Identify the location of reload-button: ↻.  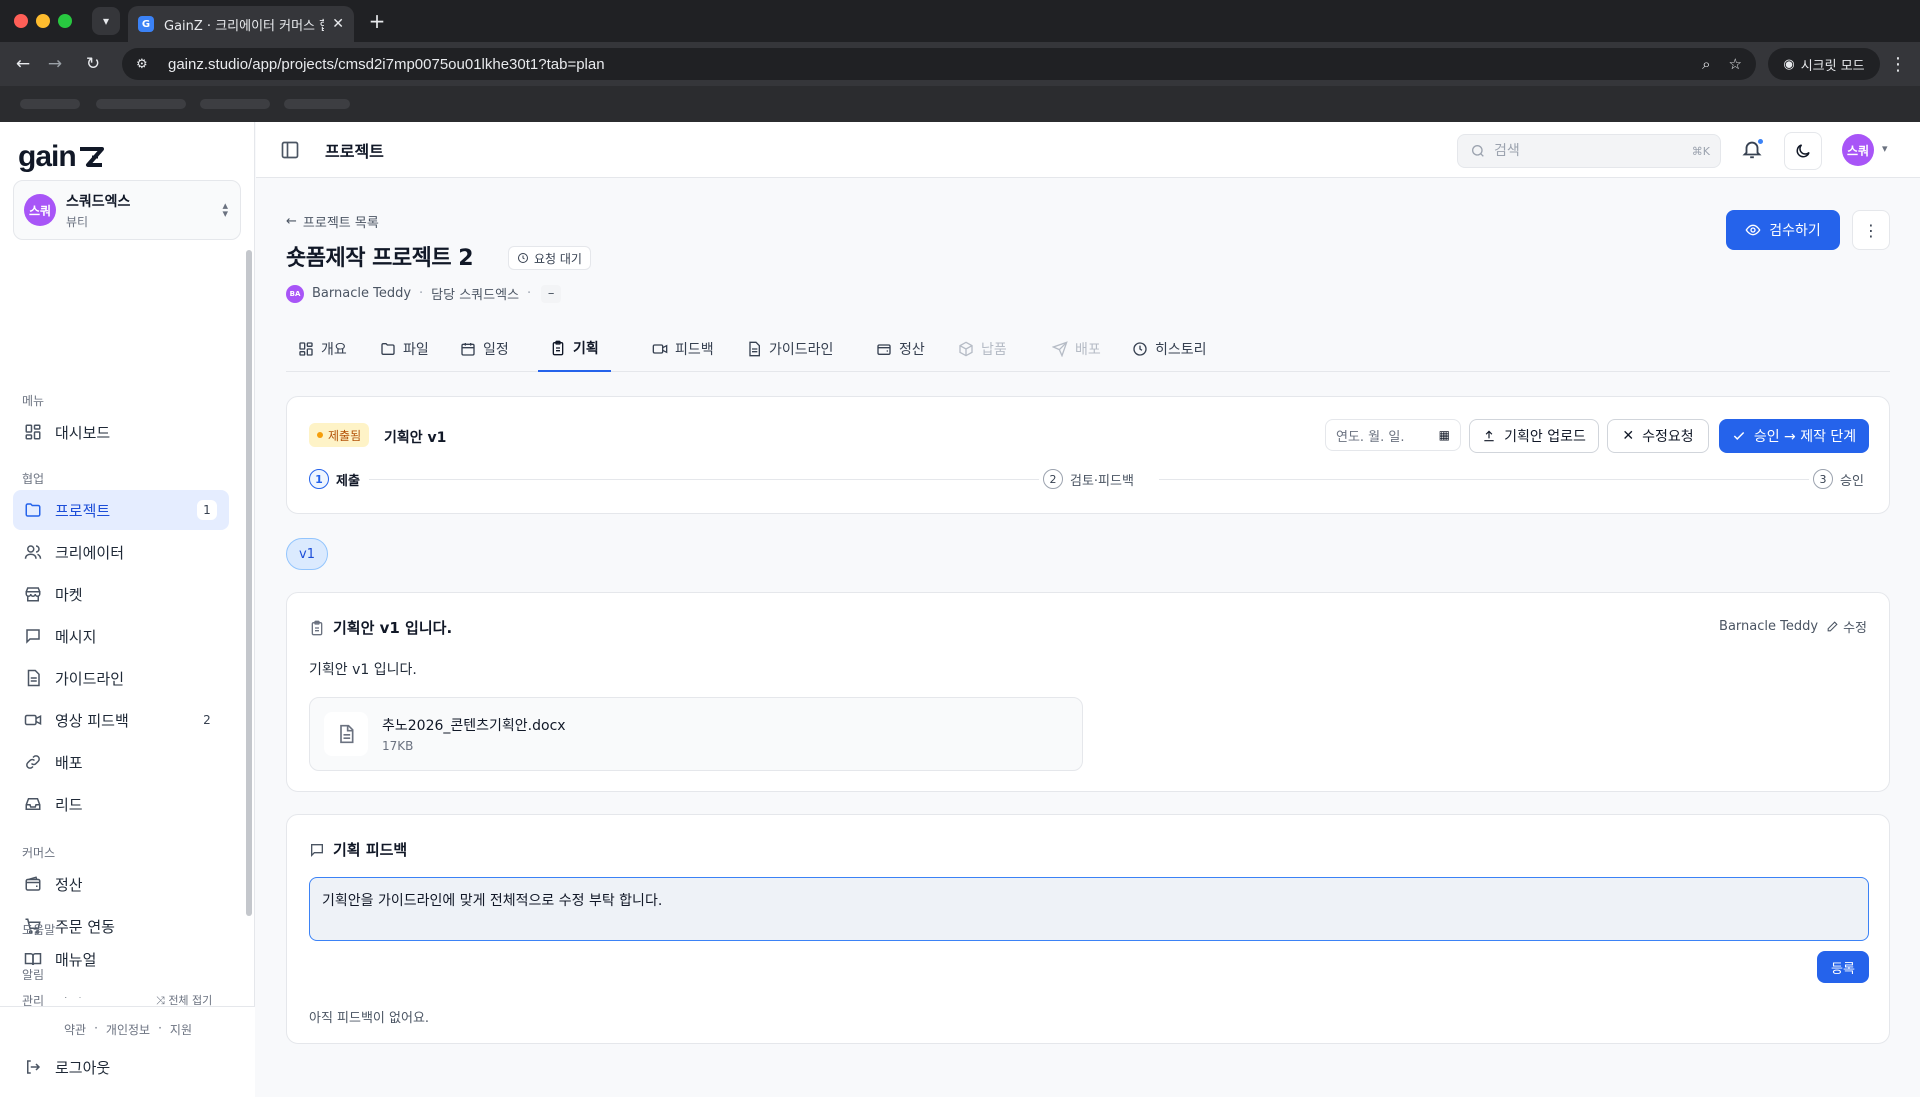
(93, 64).